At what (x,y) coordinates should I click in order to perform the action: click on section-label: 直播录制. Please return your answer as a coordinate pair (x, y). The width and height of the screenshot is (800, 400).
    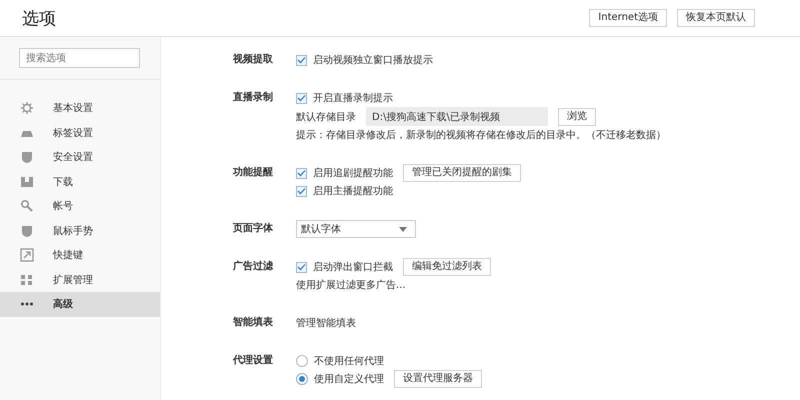
    Looking at the image, I should click on (253, 97).